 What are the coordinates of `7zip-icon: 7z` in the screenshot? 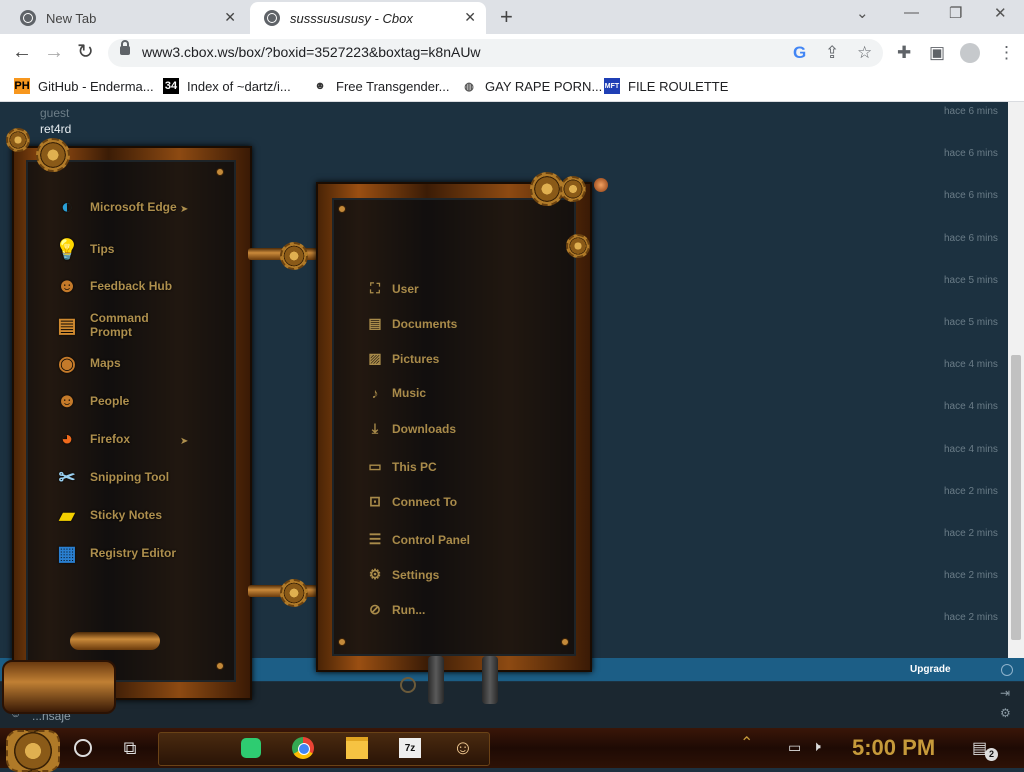 It's located at (410, 748).